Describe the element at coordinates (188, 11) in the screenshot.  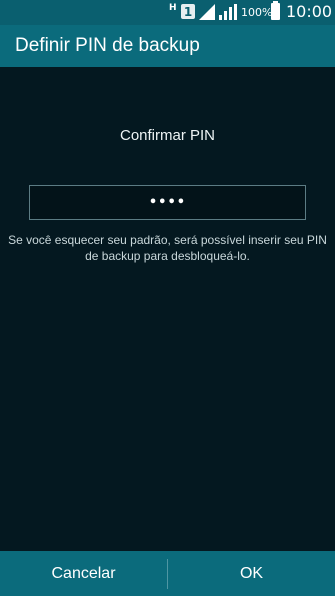
I see `sim-1-icon: 1` at that location.